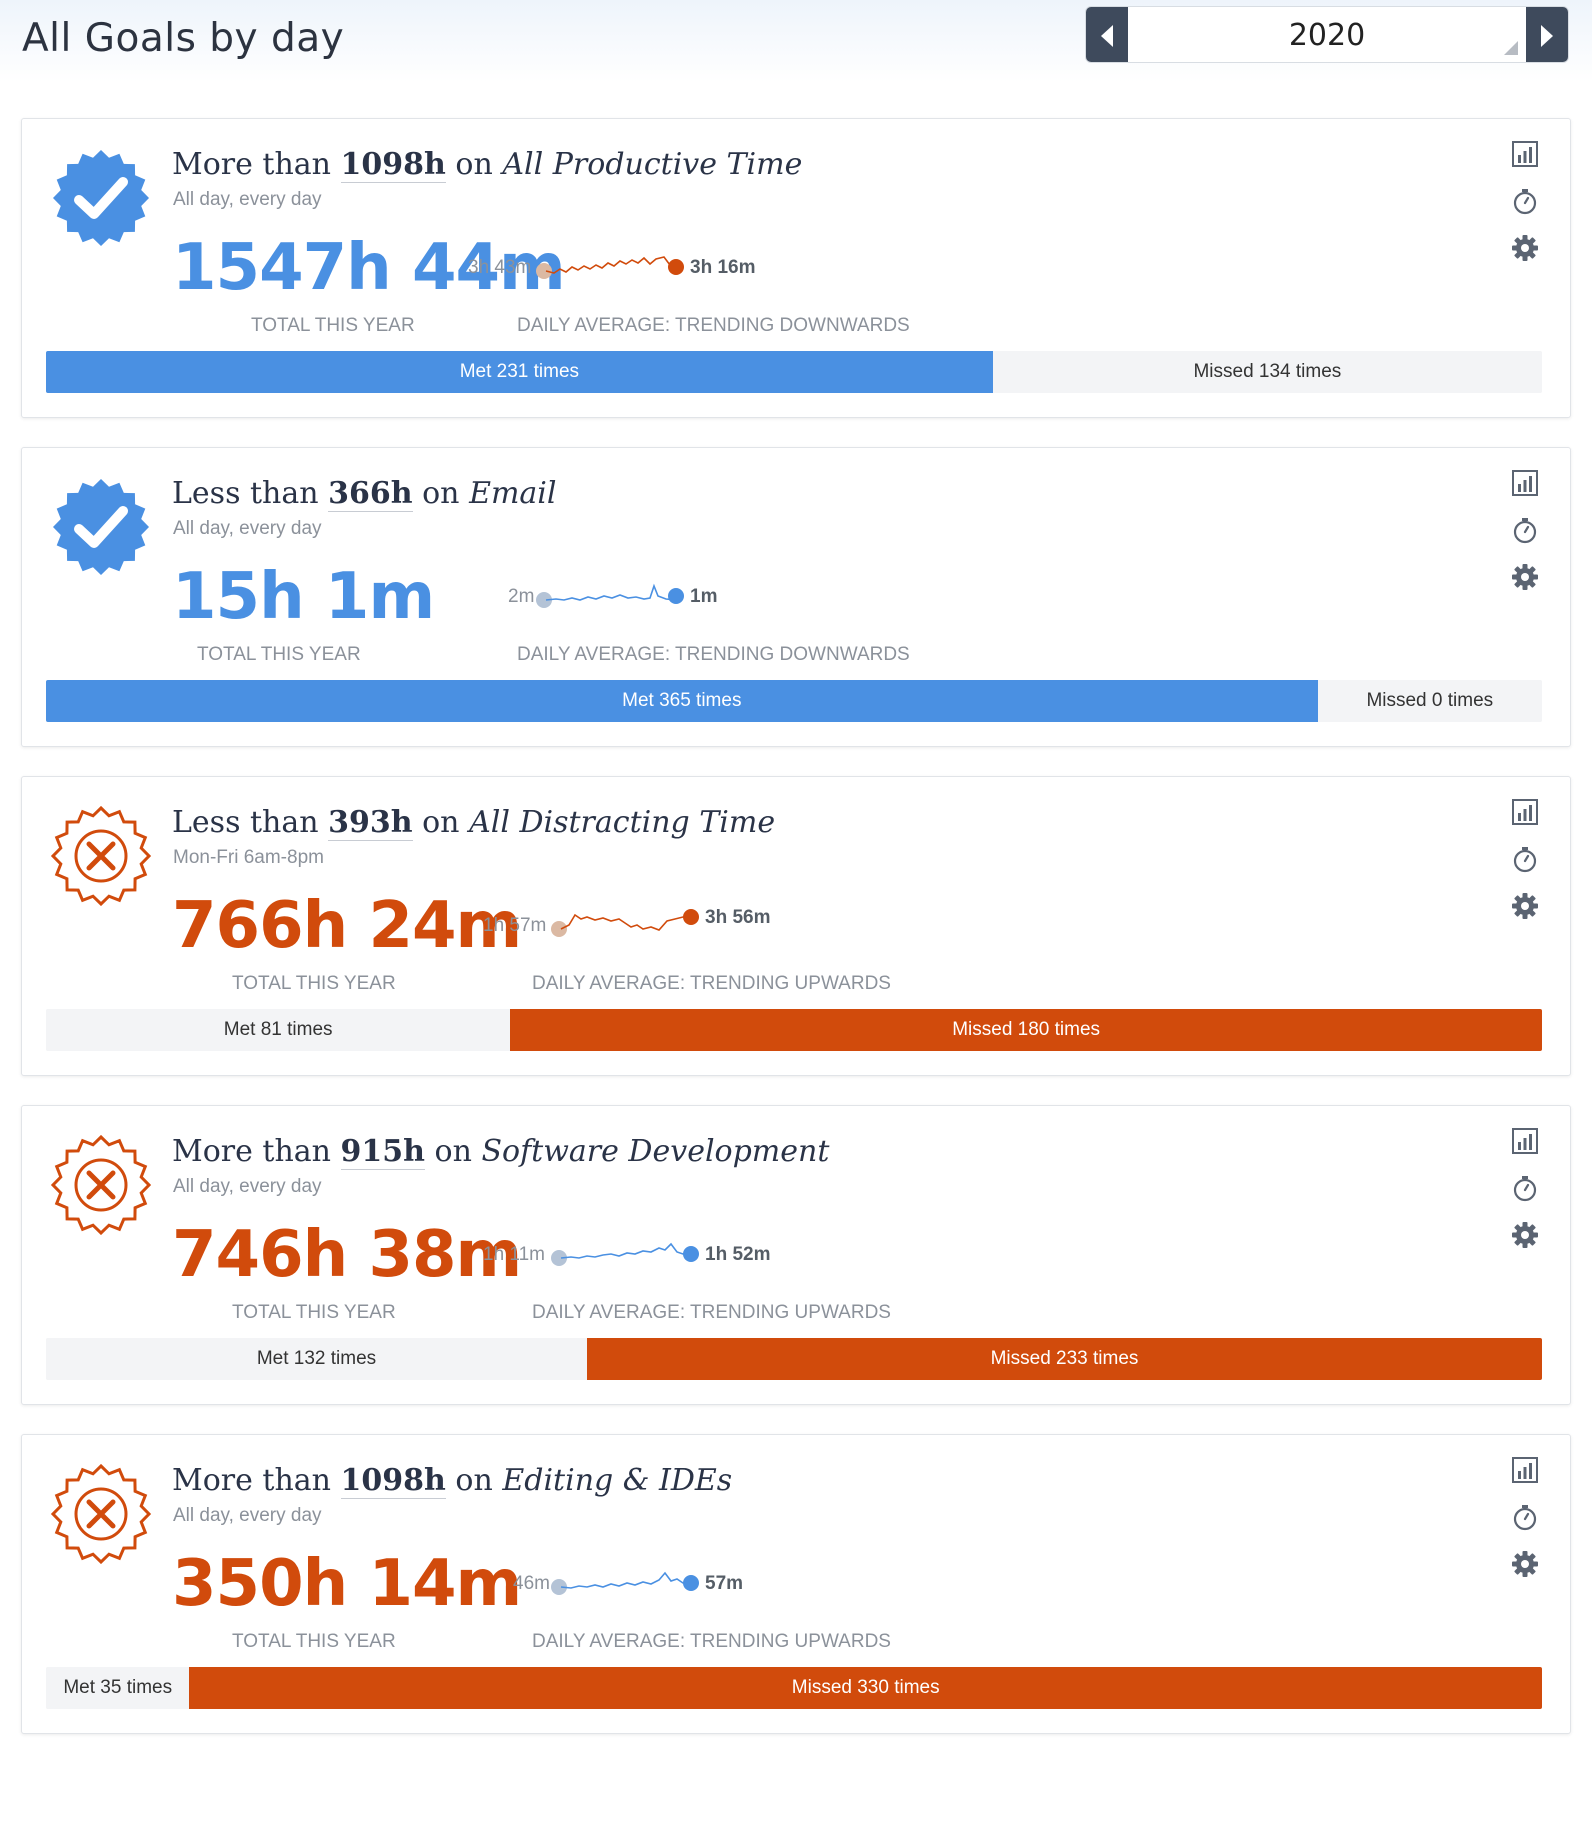 This screenshot has width=1592, height=1843. Describe the element at coordinates (370, 823) in the screenshot. I see `goal-target: 393h` at that location.